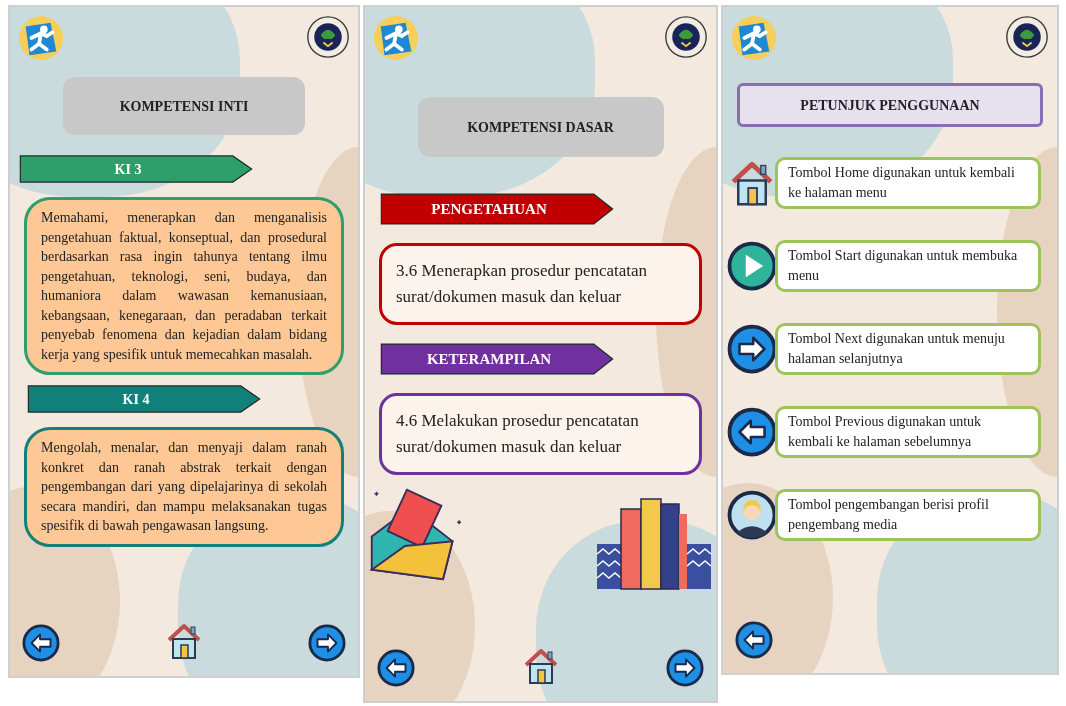 The image size is (1066, 706). Describe the element at coordinates (184, 487) in the screenshot. I see `competence-text: Mengolah, menalar, dan menyaji dalam ranah konkret dan ranah abstrak terkait dengan pengembangan dari yang dipelajarinya di sekolah secara mandiri, dan mampu melaksanakan tugas spesifik di bawah pengawasan langsung.` at that location.